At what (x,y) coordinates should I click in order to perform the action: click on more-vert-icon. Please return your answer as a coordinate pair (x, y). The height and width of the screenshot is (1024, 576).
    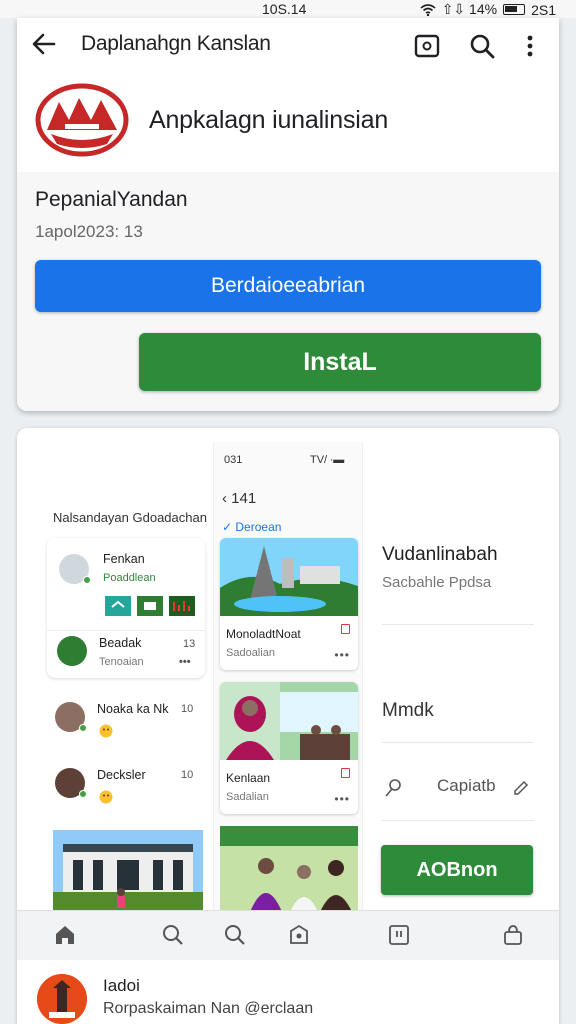
    Looking at the image, I should click on (530, 46).